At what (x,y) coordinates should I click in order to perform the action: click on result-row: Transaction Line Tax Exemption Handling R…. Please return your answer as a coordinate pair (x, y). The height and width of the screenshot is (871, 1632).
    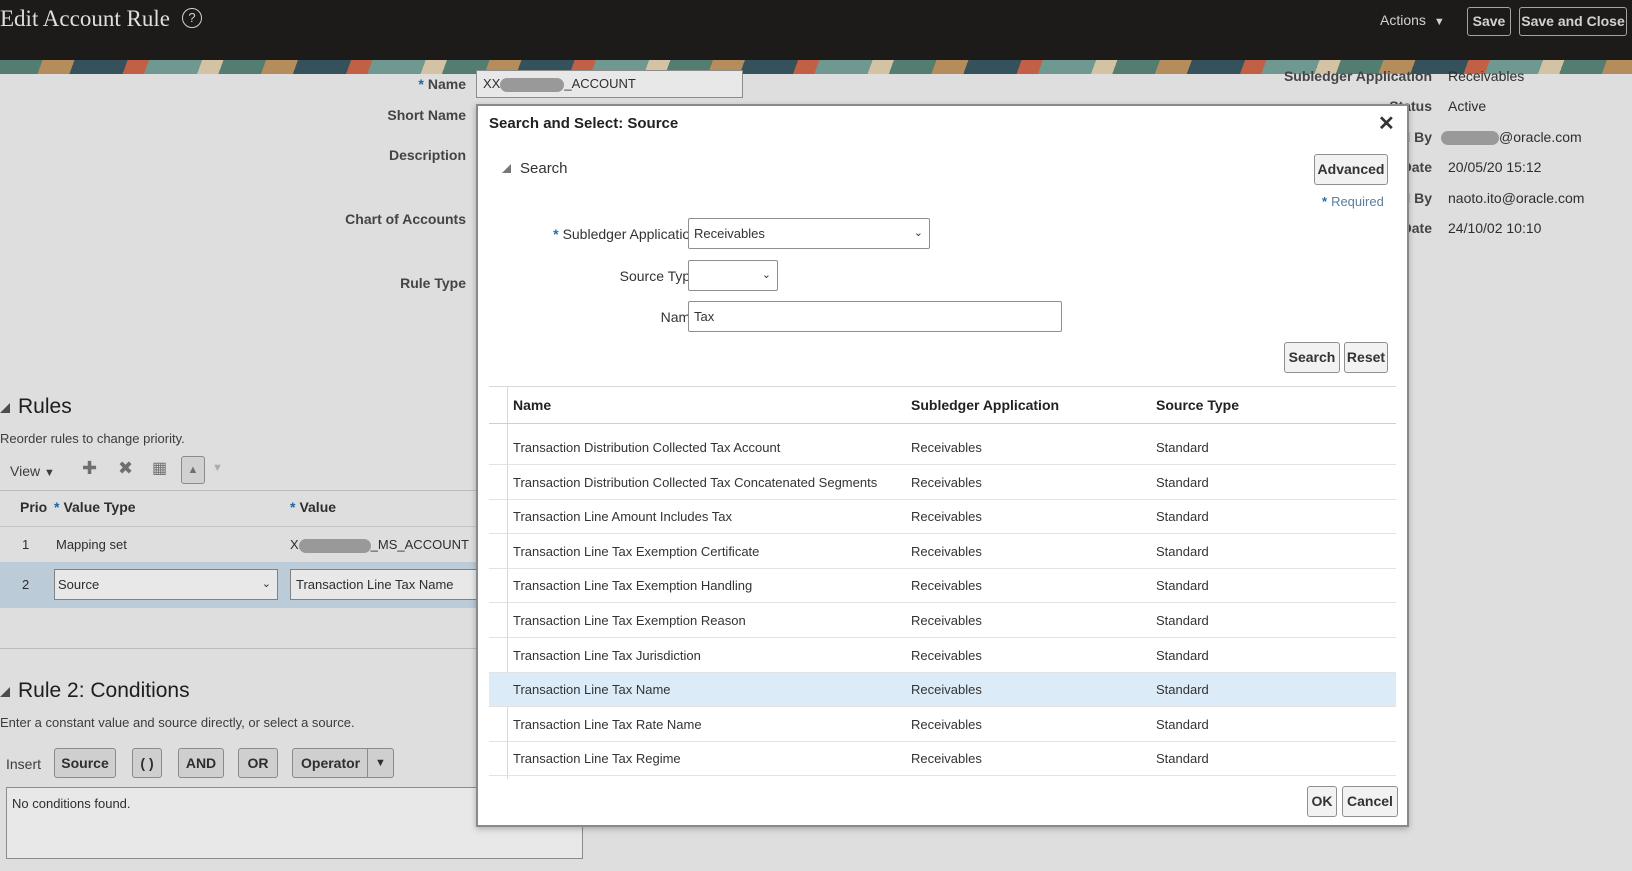
    Looking at the image, I should click on (942, 586).